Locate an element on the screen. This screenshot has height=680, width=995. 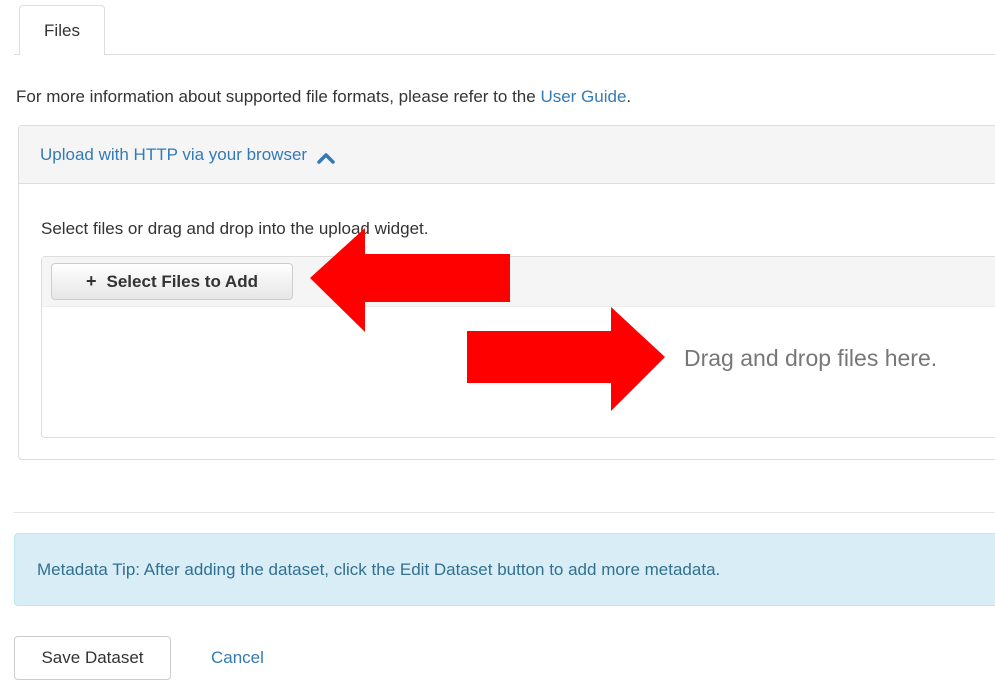
cancel-link: Cancel is located at coordinates (237, 658).